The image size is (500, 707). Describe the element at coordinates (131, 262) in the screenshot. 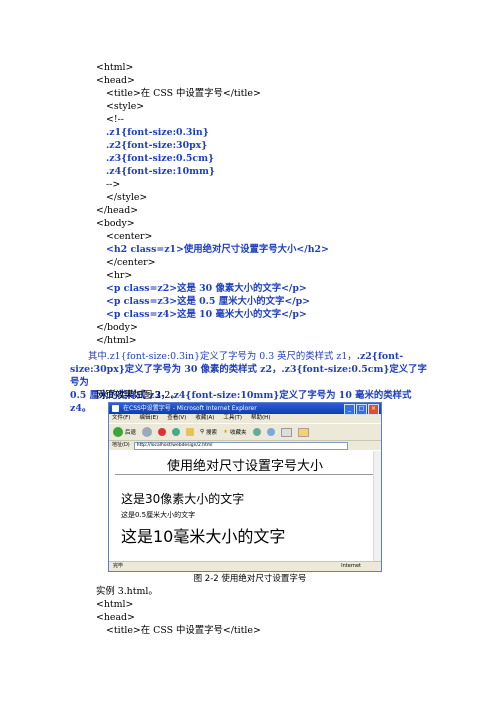

I see `code-line: </center>` at that location.